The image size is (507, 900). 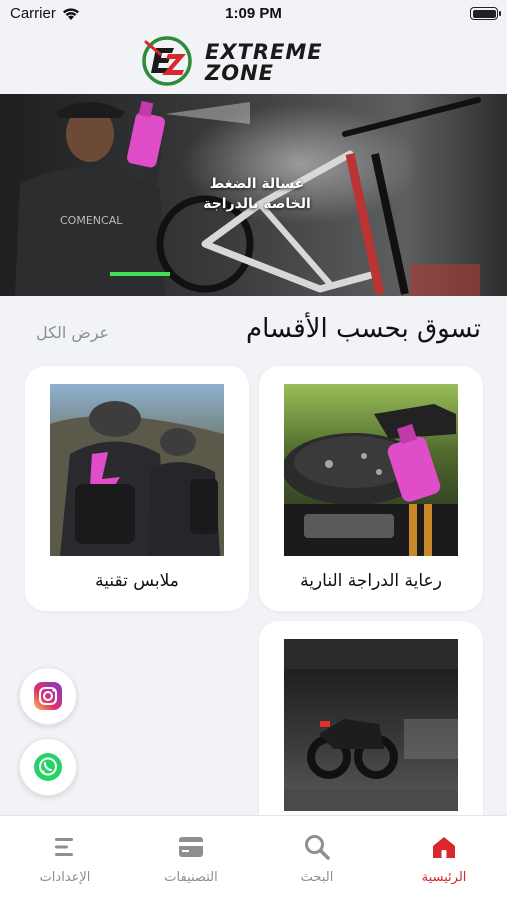 I want to click on categories-icon, so click(x=191, y=847).